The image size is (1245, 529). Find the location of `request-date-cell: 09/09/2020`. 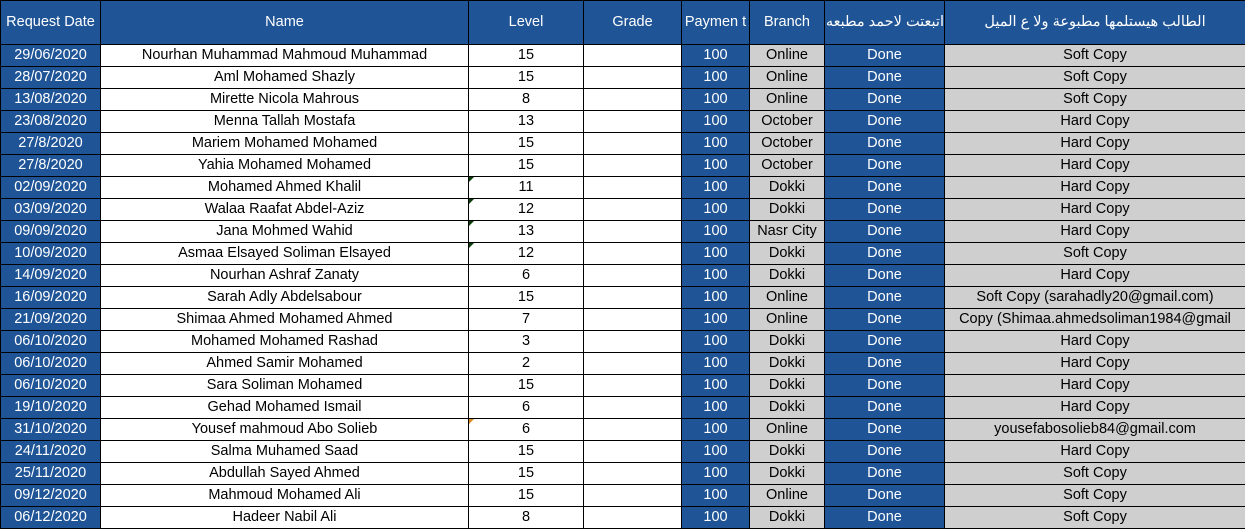

request-date-cell: 09/09/2020 is located at coordinates (51, 232).